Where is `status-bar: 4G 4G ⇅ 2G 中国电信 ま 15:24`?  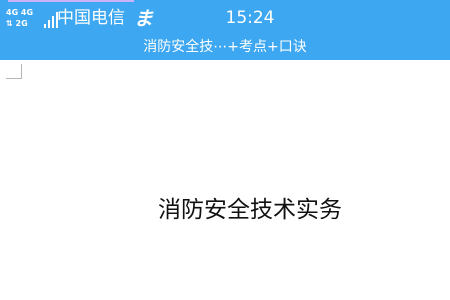
status-bar: 4G 4G ⇅ 2G 中国电信 ま 15:24 is located at coordinates (225, 18).